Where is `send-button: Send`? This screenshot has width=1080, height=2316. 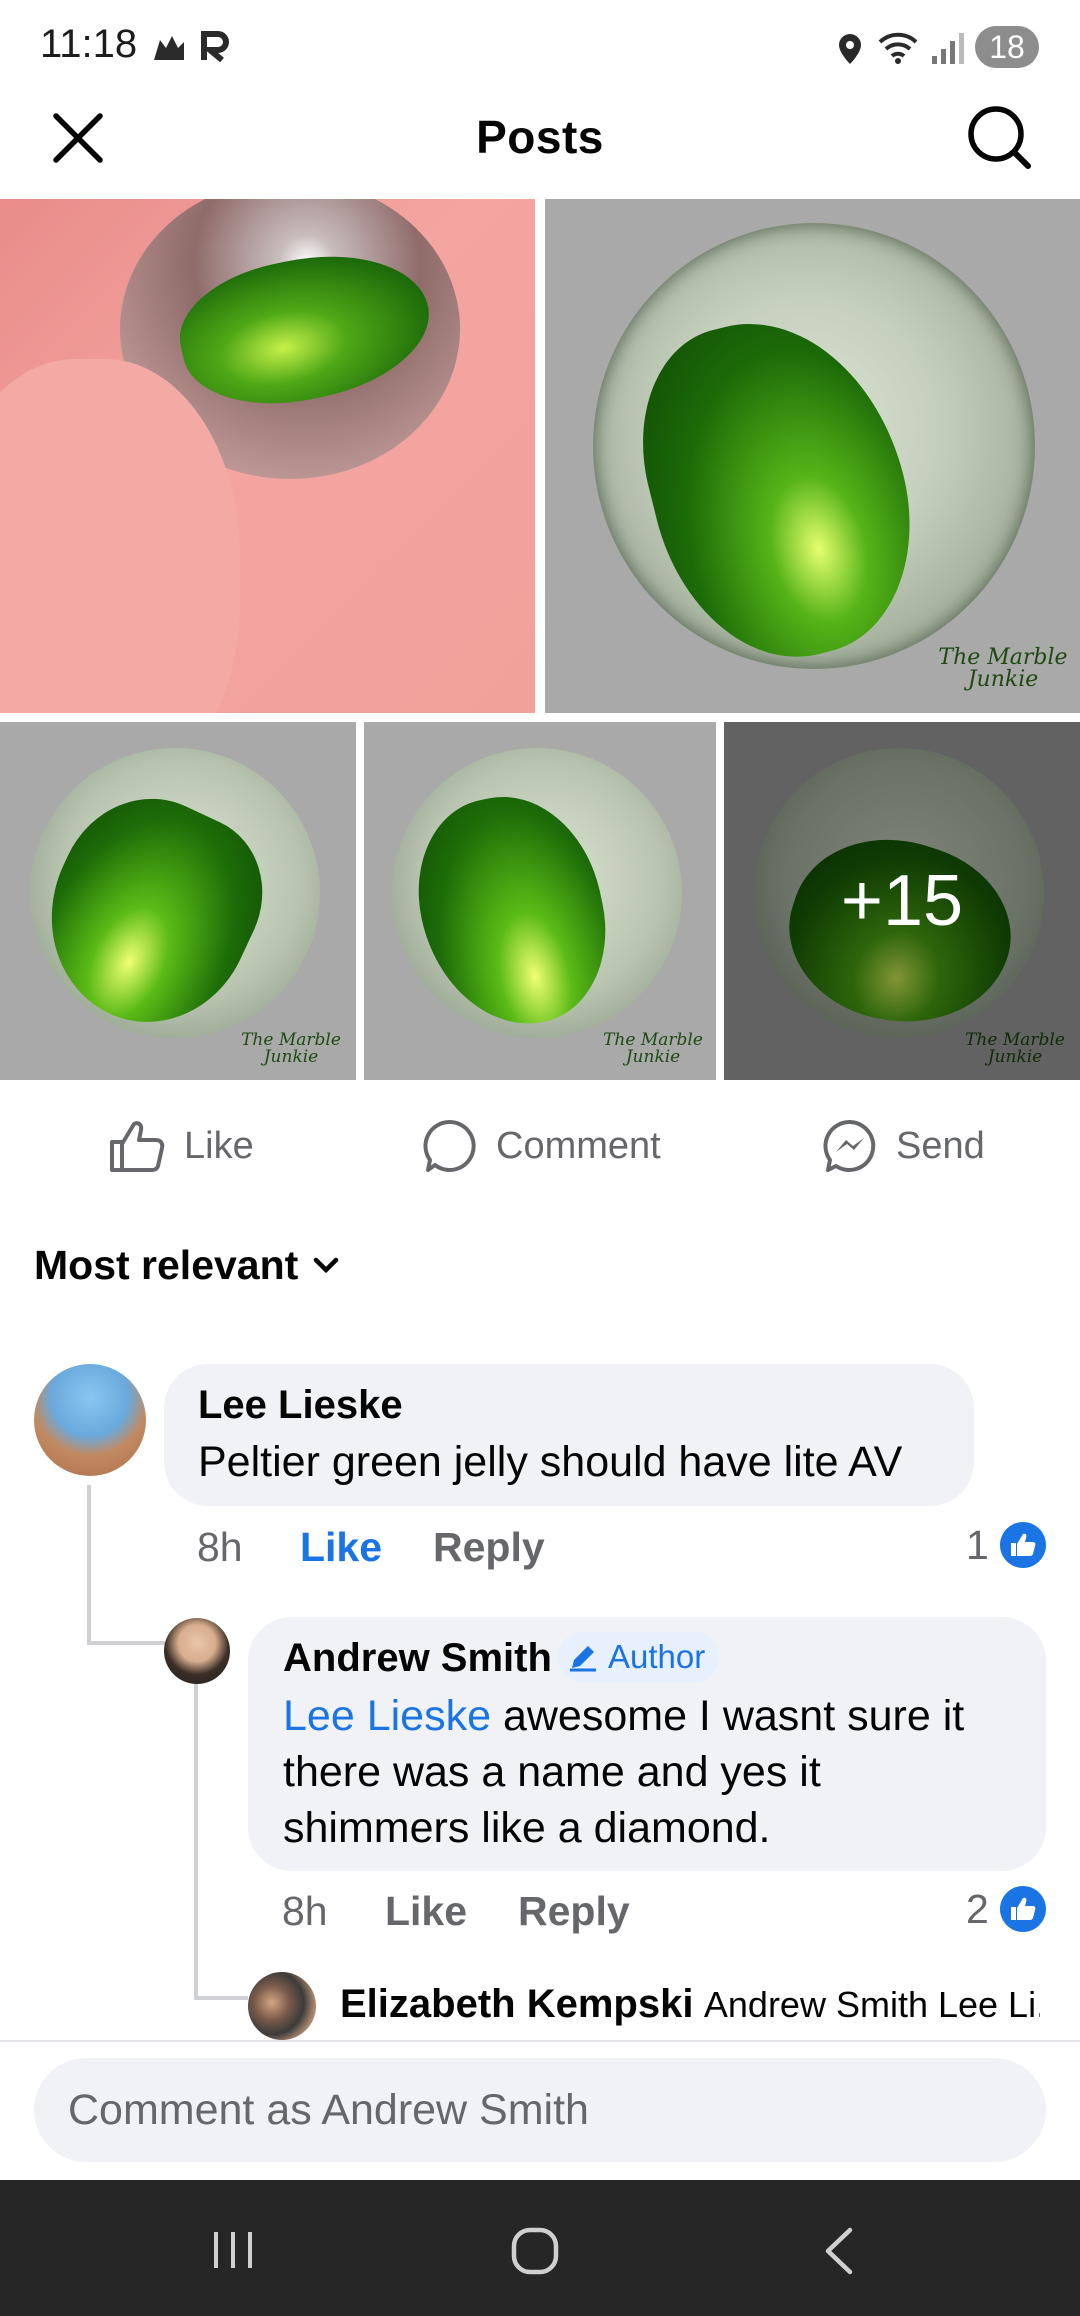 send-button: Send is located at coordinates (903, 1146).